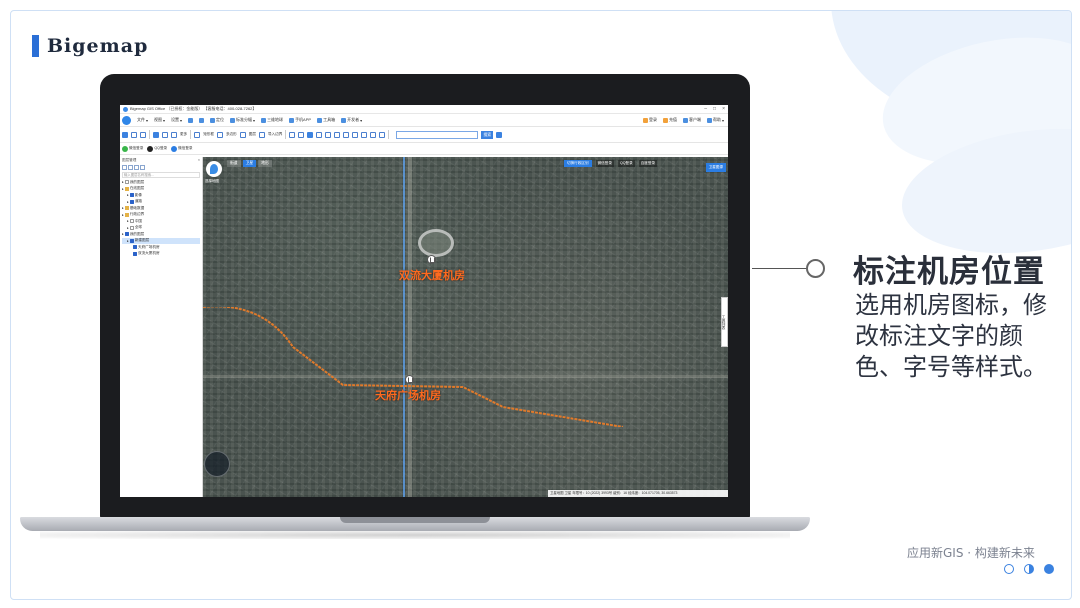  I want to click on tool-list-tab: 工具列表, so click(724, 322).